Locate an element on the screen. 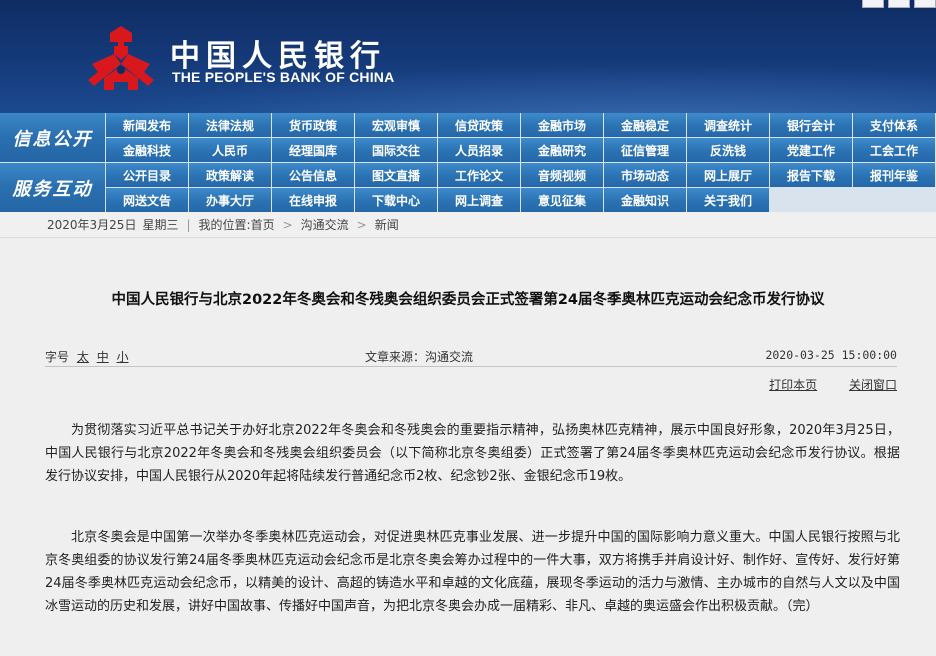  header-corner-icons is located at coordinates (897, 4).